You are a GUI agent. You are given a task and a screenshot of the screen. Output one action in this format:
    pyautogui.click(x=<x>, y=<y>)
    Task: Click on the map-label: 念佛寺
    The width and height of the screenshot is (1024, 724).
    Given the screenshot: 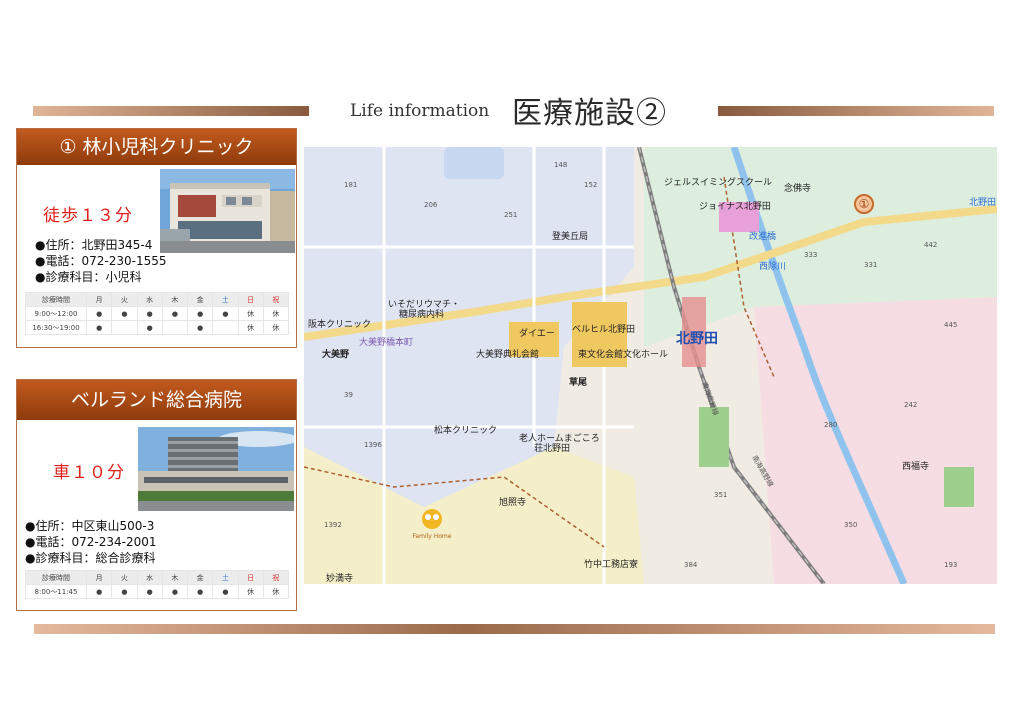 What is the action you would take?
    pyautogui.click(x=797, y=188)
    